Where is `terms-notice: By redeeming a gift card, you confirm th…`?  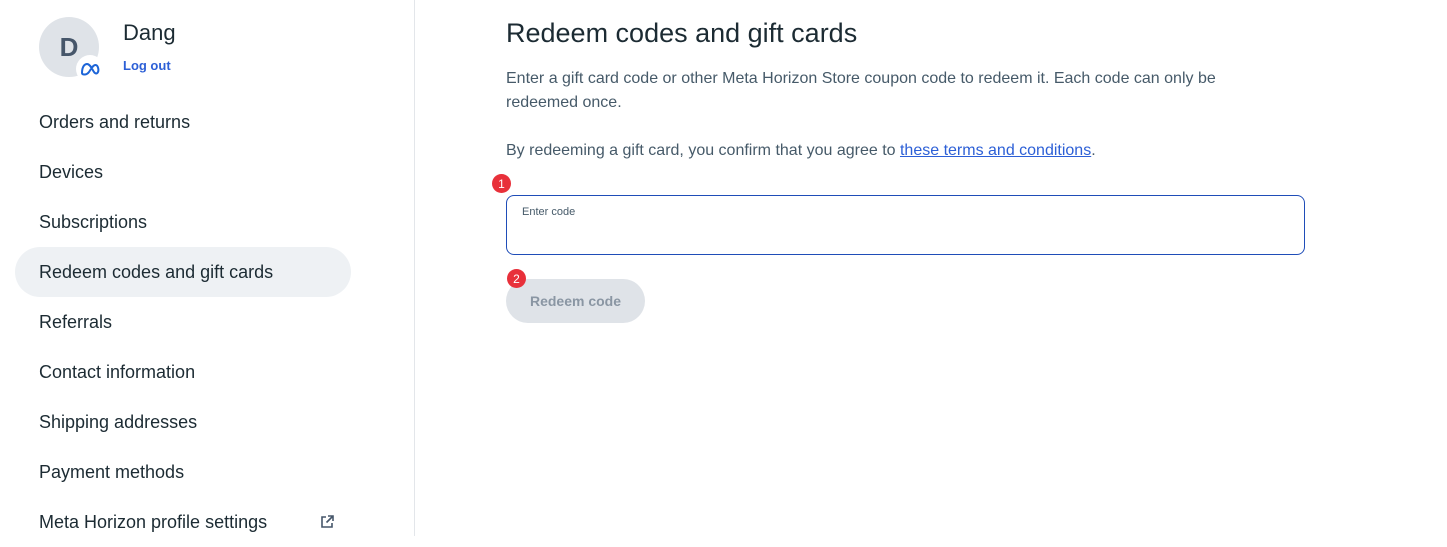 terms-notice: By redeeming a gift card, you confirm th… is located at coordinates (886, 151).